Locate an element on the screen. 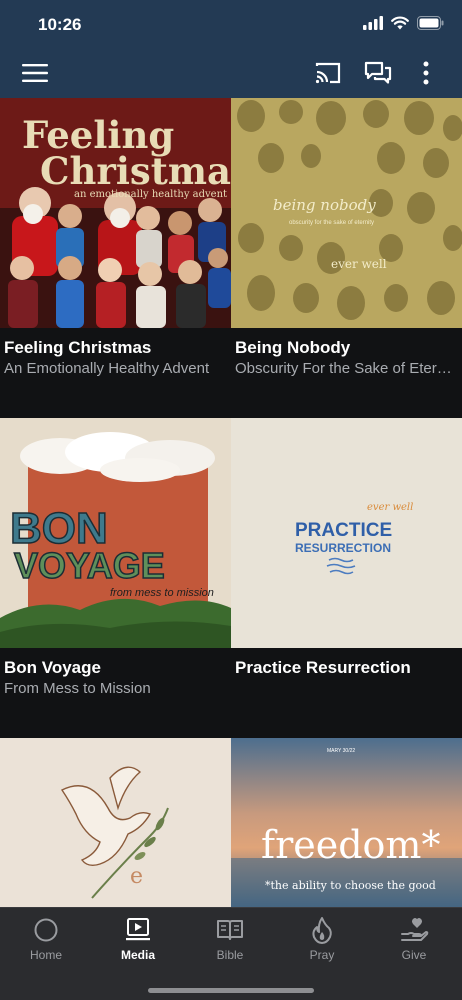 This screenshot has height=1000, width=462. flame-icon is located at coordinates (322, 930).